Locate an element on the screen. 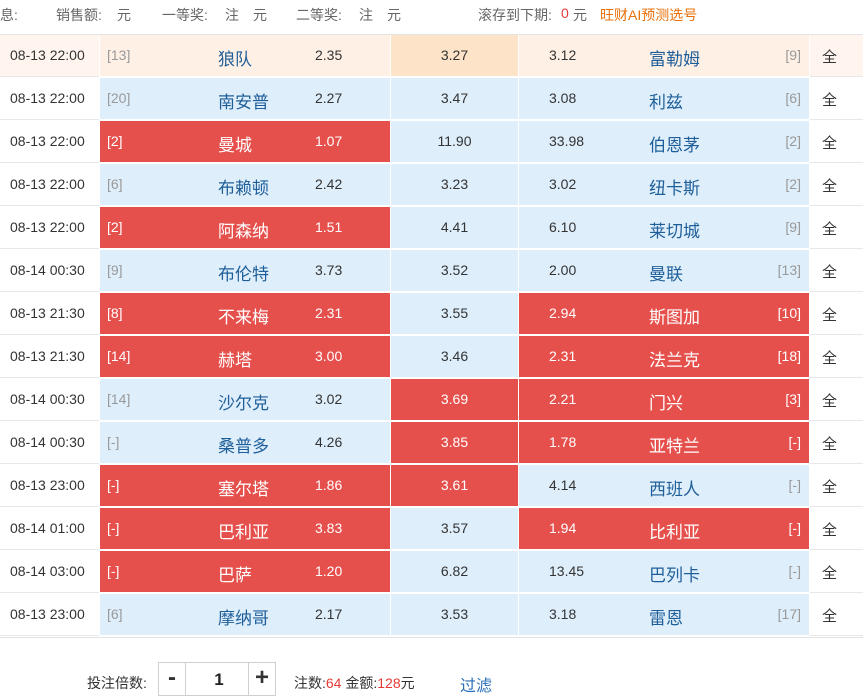  increase-button: + is located at coordinates (261, 679).